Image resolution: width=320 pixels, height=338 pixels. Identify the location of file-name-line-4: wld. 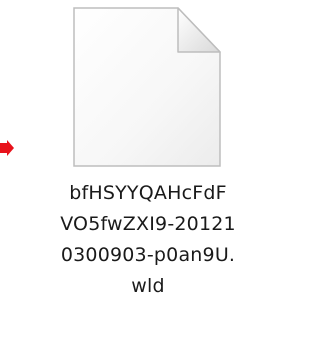
(148, 286).